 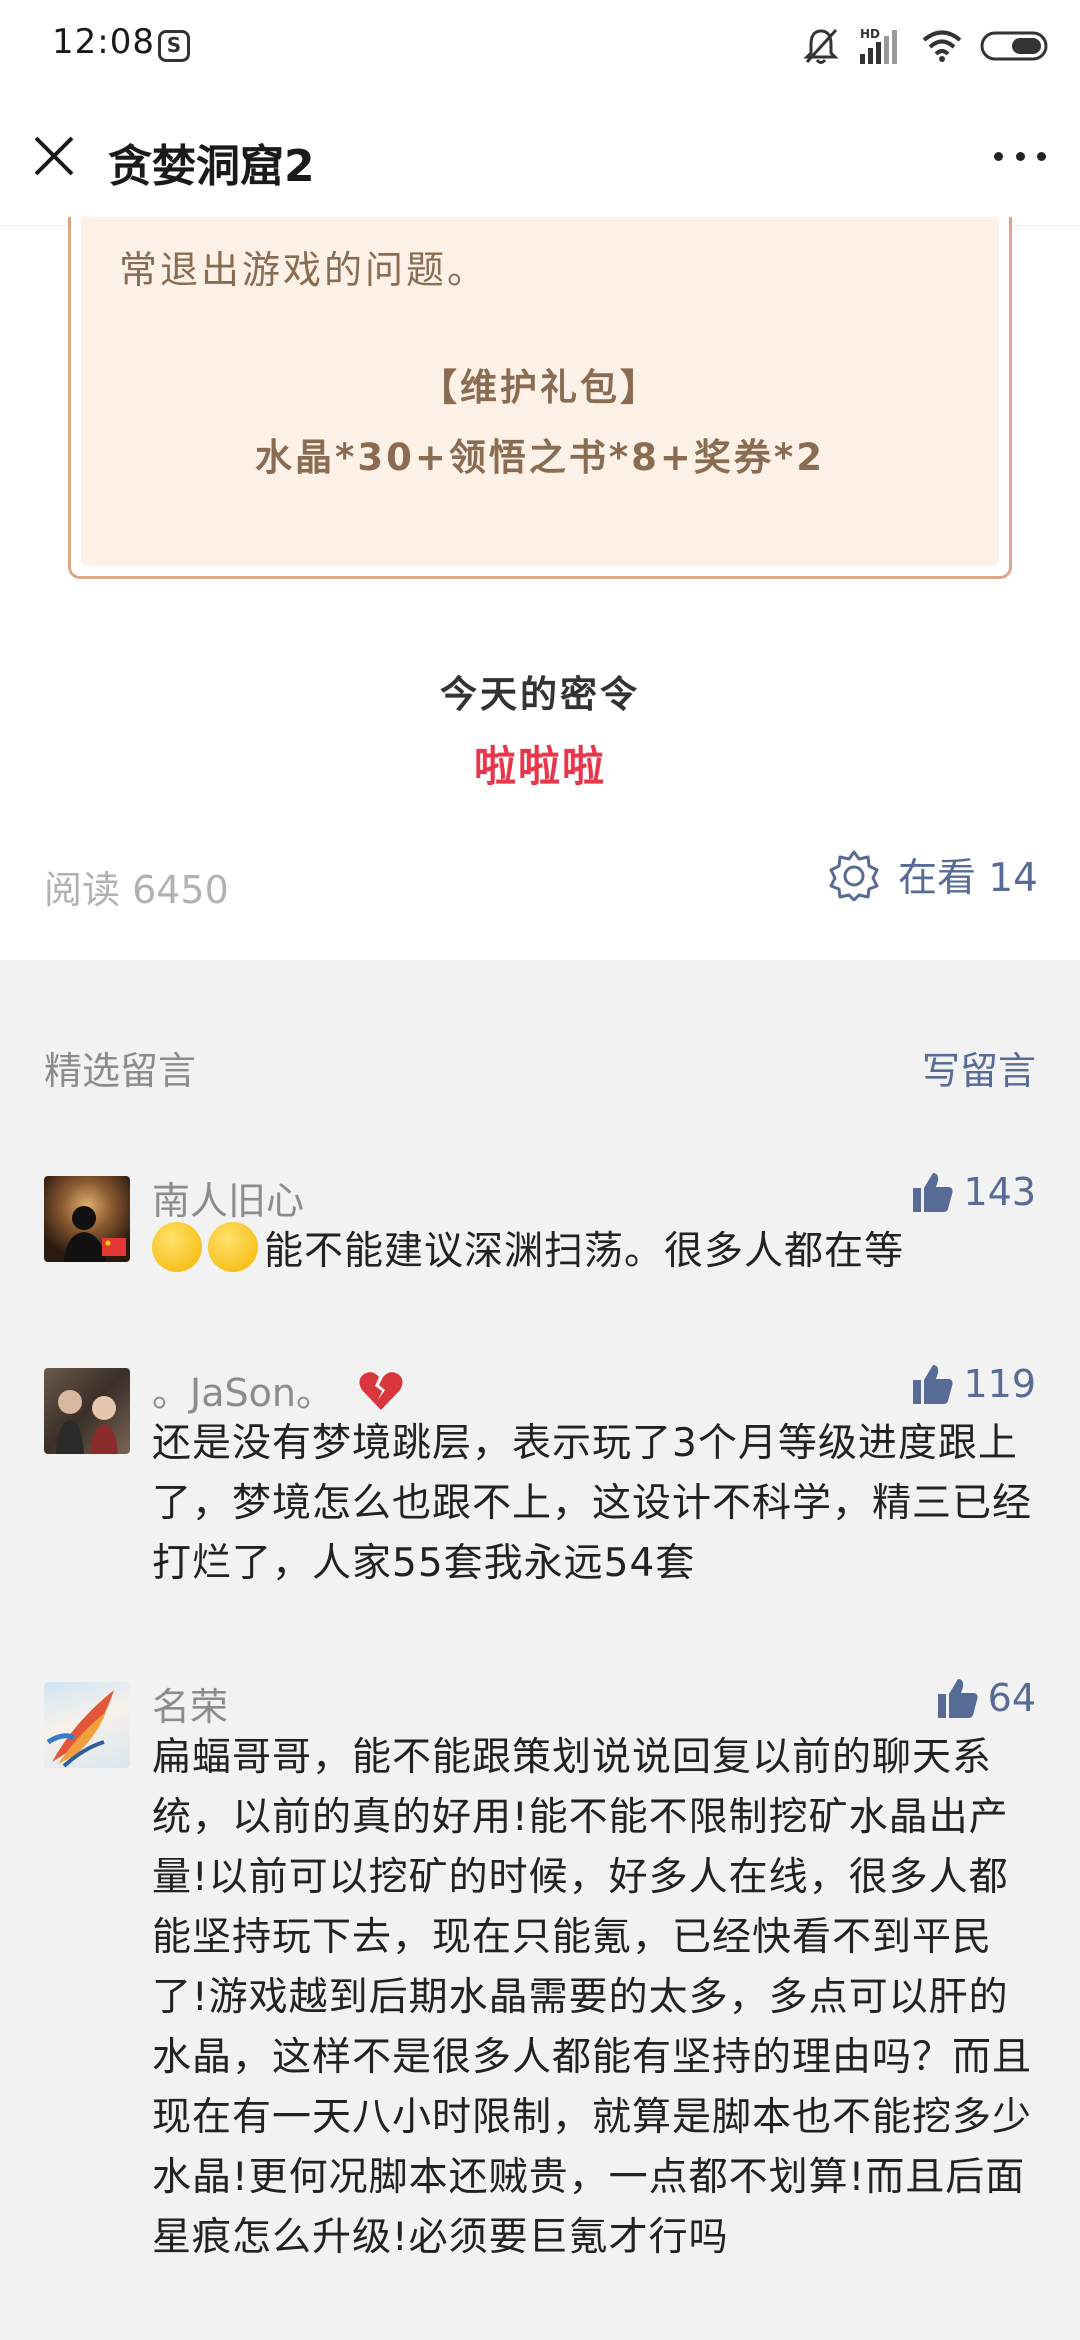 I want to click on close-button, so click(x=54, y=156).